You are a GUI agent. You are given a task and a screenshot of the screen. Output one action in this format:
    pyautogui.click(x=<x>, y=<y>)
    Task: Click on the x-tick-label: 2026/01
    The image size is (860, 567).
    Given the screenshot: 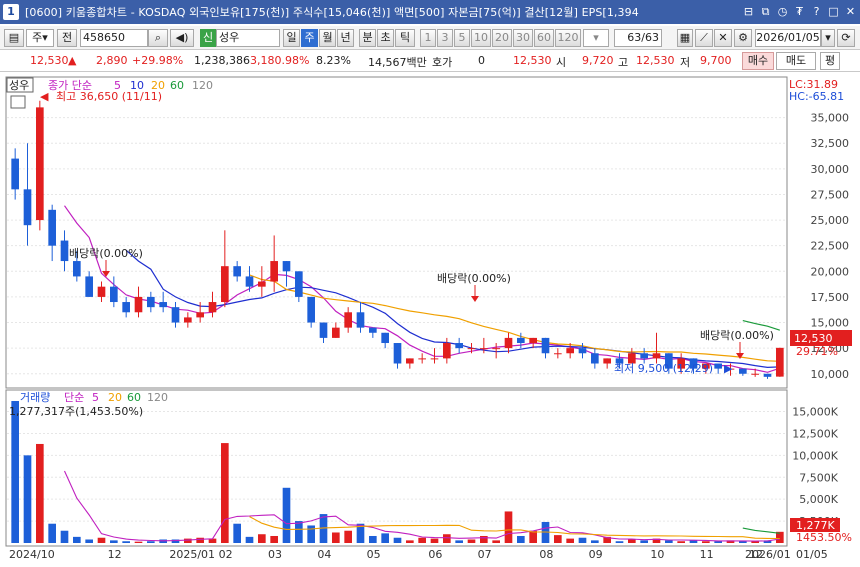 What is the action you would take?
    pyautogui.click(x=768, y=554)
    